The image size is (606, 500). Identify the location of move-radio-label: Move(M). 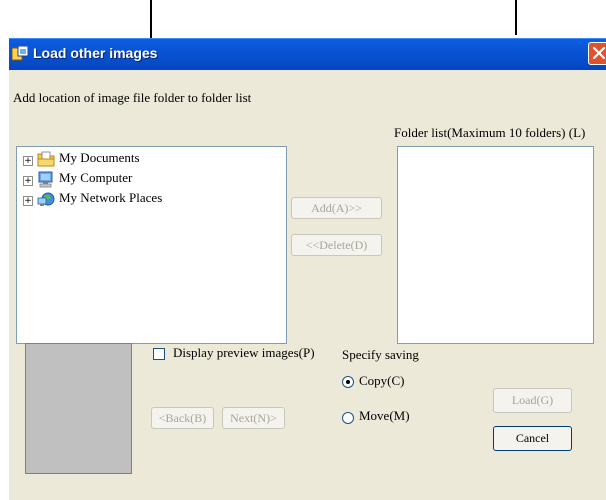
(384, 416).